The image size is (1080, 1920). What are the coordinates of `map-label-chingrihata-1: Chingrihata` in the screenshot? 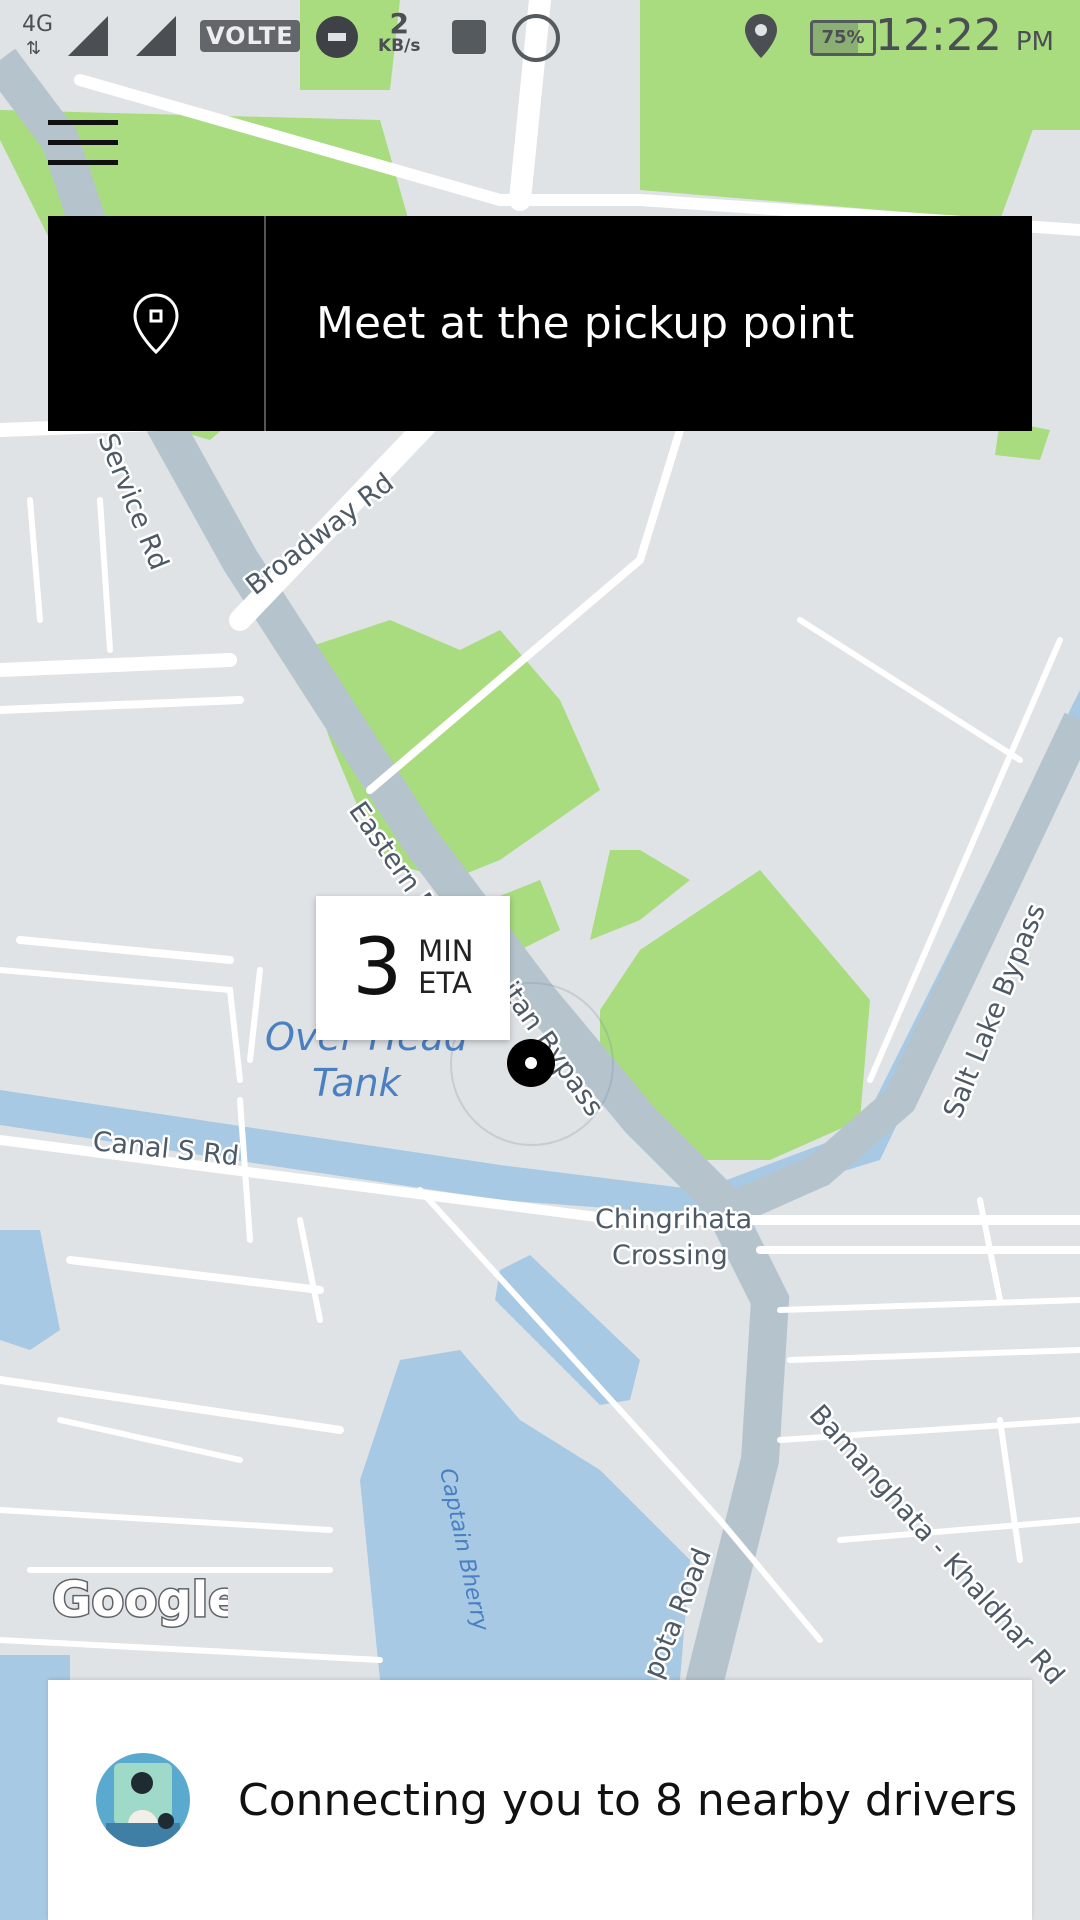 It's located at (673, 1219).